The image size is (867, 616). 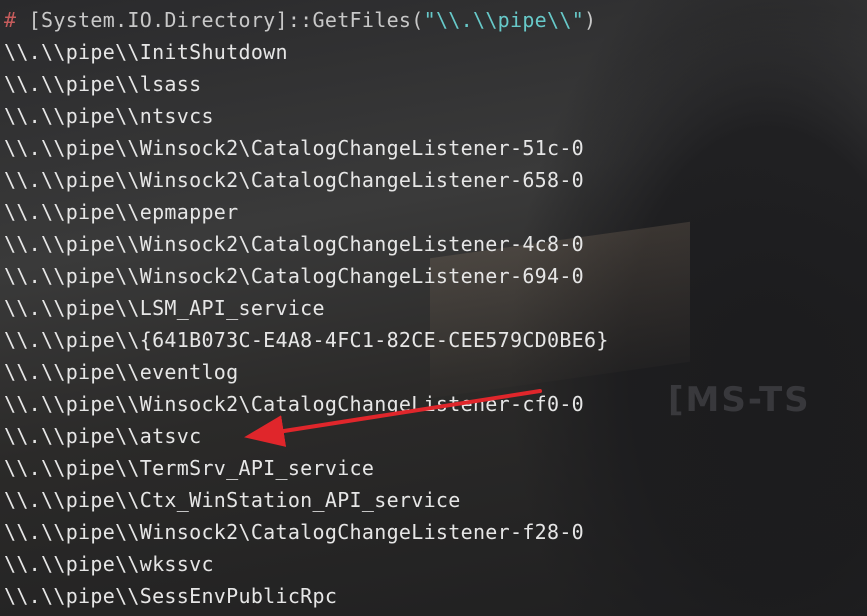 What do you see at coordinates (189, 468) in the screenshot?
I see `output-line: \\.\\pipe\\TermSrv_API_service` at bounding box center [189, 468].